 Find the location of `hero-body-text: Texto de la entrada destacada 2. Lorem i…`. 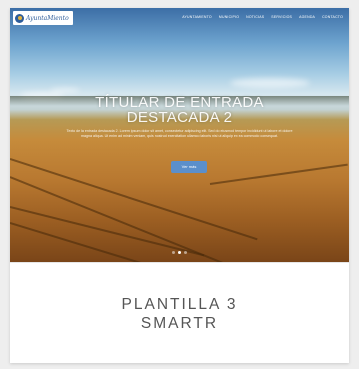

hero-body-text: Texto de la entrada destacada 2. Lorem i… is located at coordinates (179, 133).